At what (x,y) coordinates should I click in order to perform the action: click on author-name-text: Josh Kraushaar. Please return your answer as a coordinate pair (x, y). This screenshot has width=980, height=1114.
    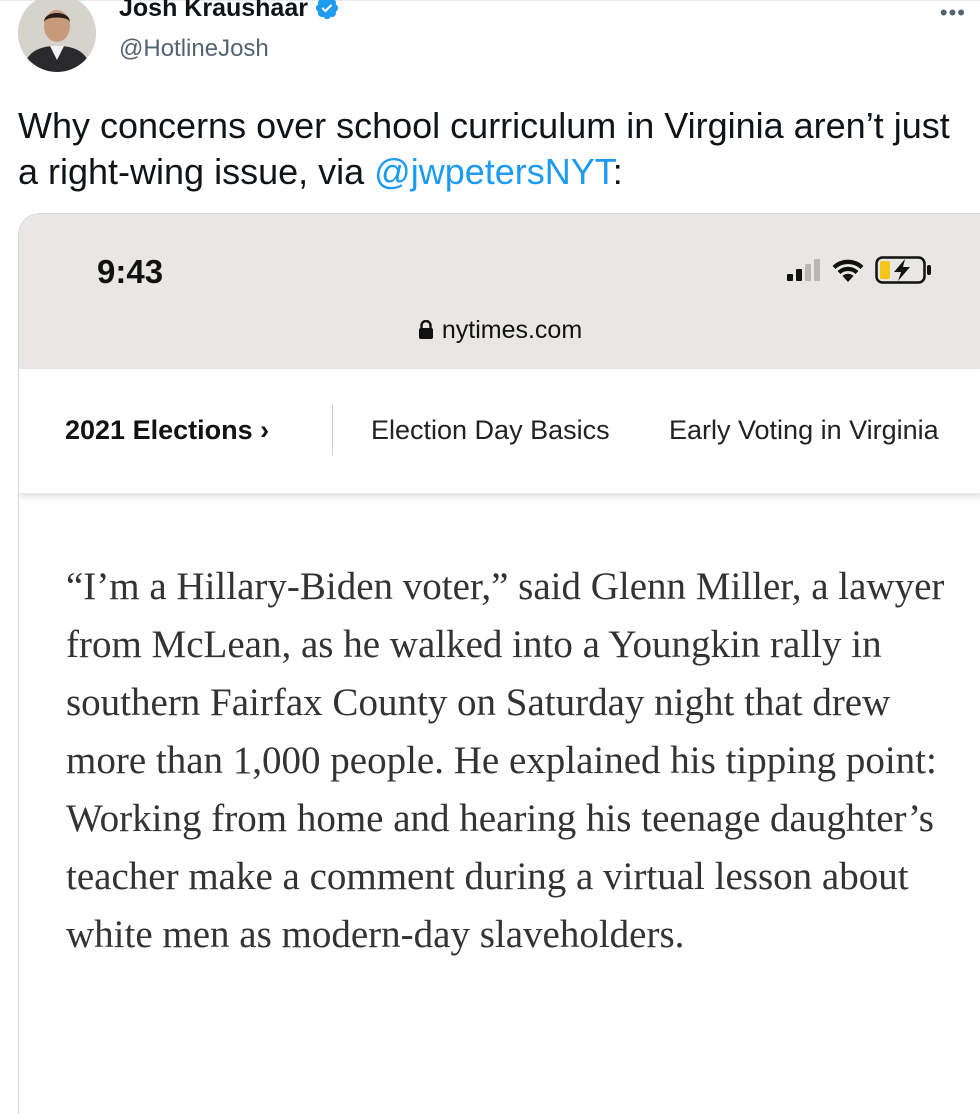
    Looking at the image, I should click on (213, 11).